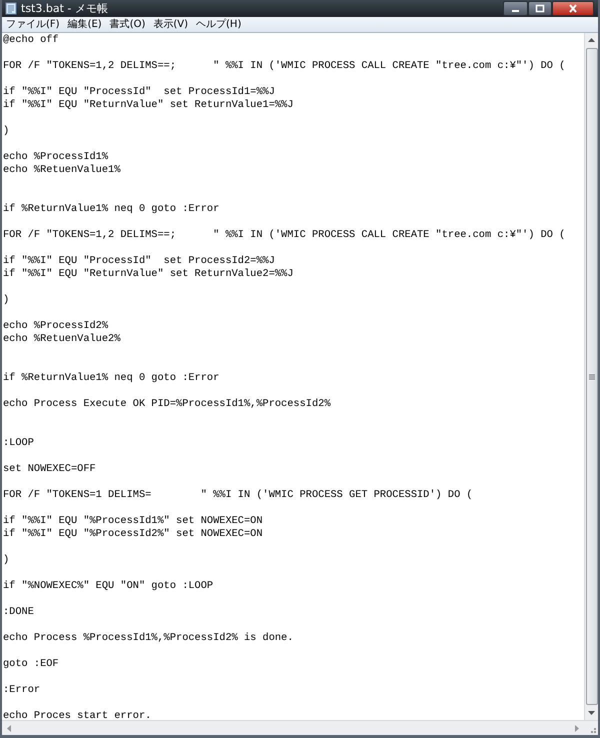  What do you see at coordinates (166, 404) in the screenshot?
I see `code-line: echo Process Execute OK PID=%ProcessId1%,%ProcessId2%` at bounding box center [166, 404].